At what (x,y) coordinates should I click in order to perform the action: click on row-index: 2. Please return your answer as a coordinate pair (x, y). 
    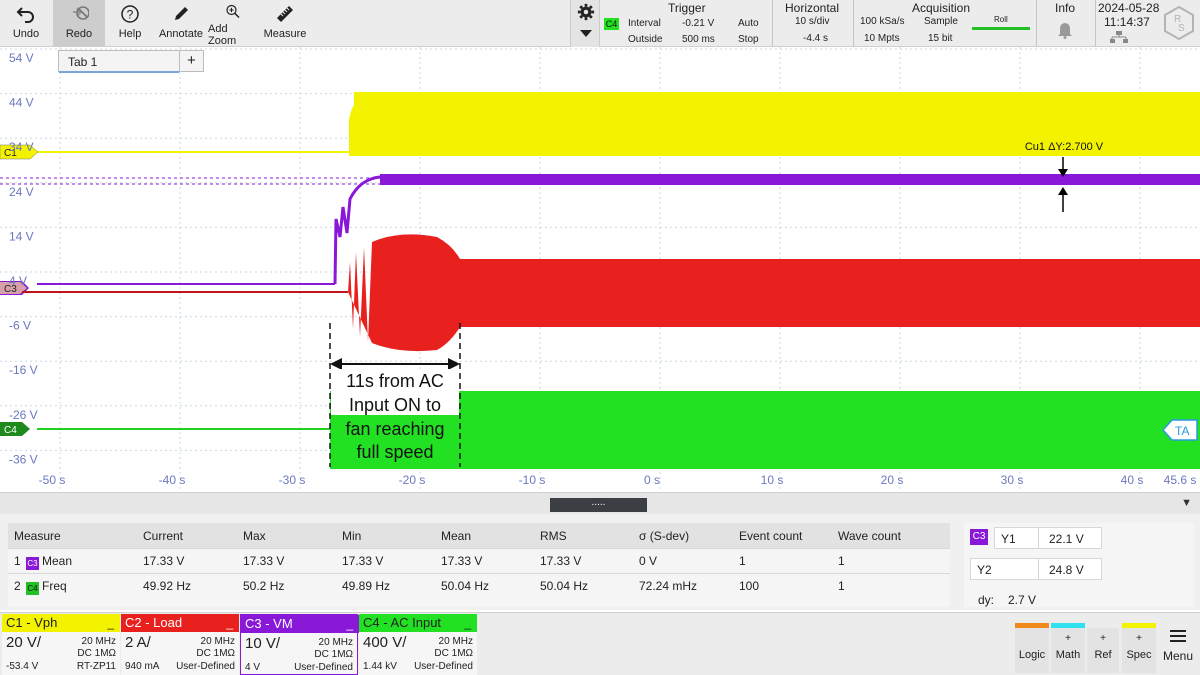
    Looking at the image, I should click on (17, 586).